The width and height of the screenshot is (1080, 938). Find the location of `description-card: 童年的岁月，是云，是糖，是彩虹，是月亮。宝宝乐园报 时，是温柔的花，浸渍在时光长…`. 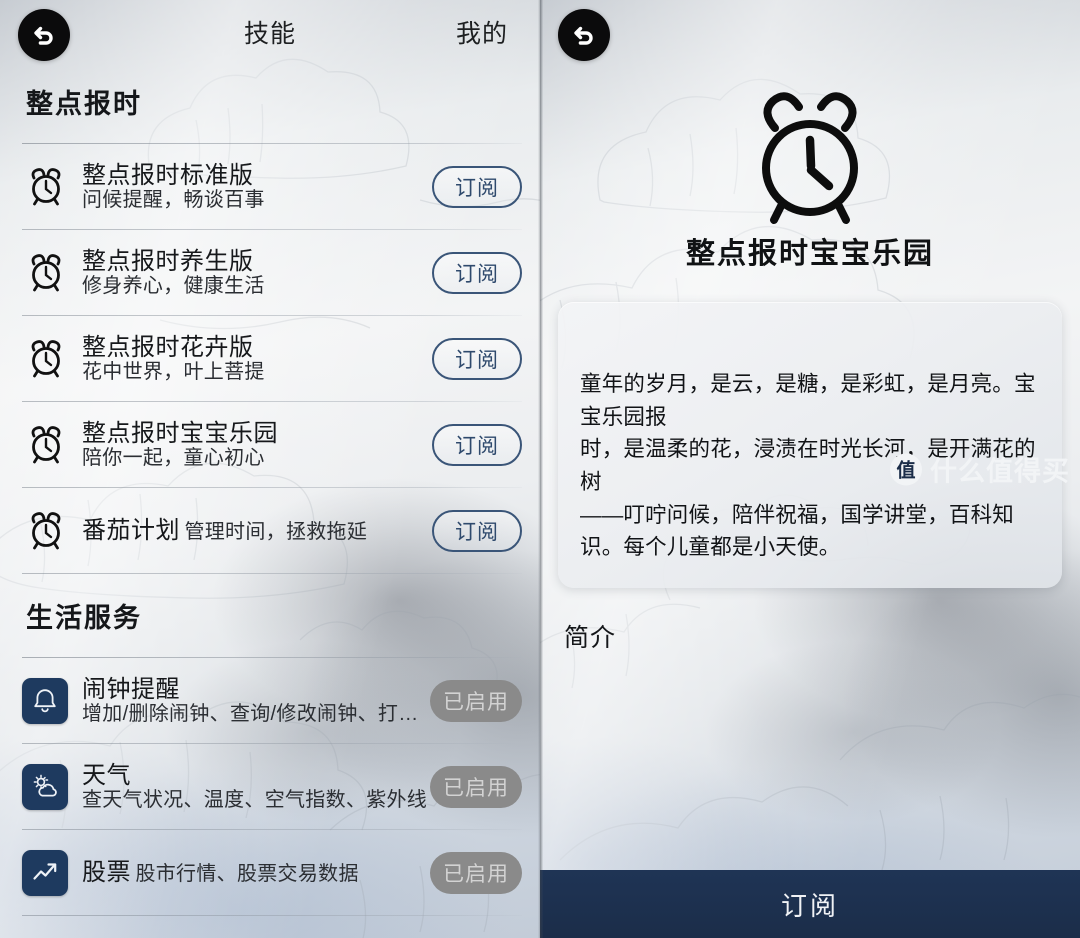

description-card: 童年的岁月，是云，是糖，是彩虹，是月亮。宝宝乐园报 时，是温柔的花，浸渍在时光长… is located at coordinates (810, 445).